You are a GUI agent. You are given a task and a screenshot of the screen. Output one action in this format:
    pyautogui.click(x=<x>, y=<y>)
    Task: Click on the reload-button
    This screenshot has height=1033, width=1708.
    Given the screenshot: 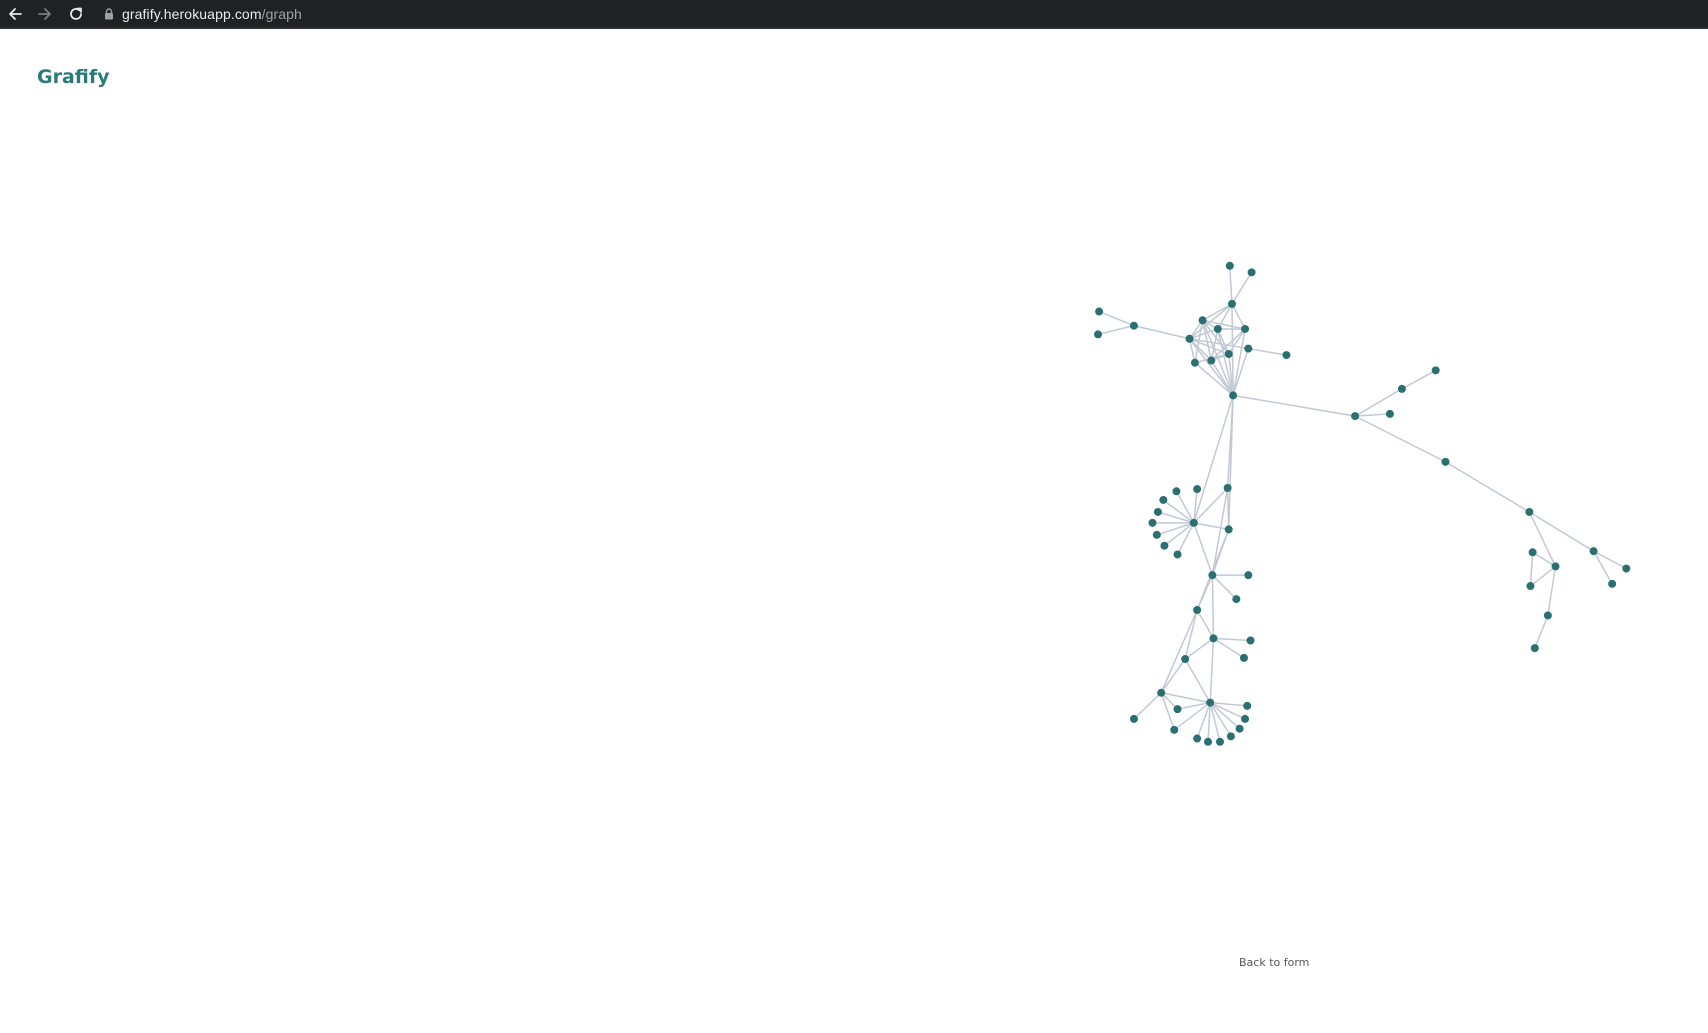 What is the action you would take?
    pyautogui.click(x=76, y=14)
    